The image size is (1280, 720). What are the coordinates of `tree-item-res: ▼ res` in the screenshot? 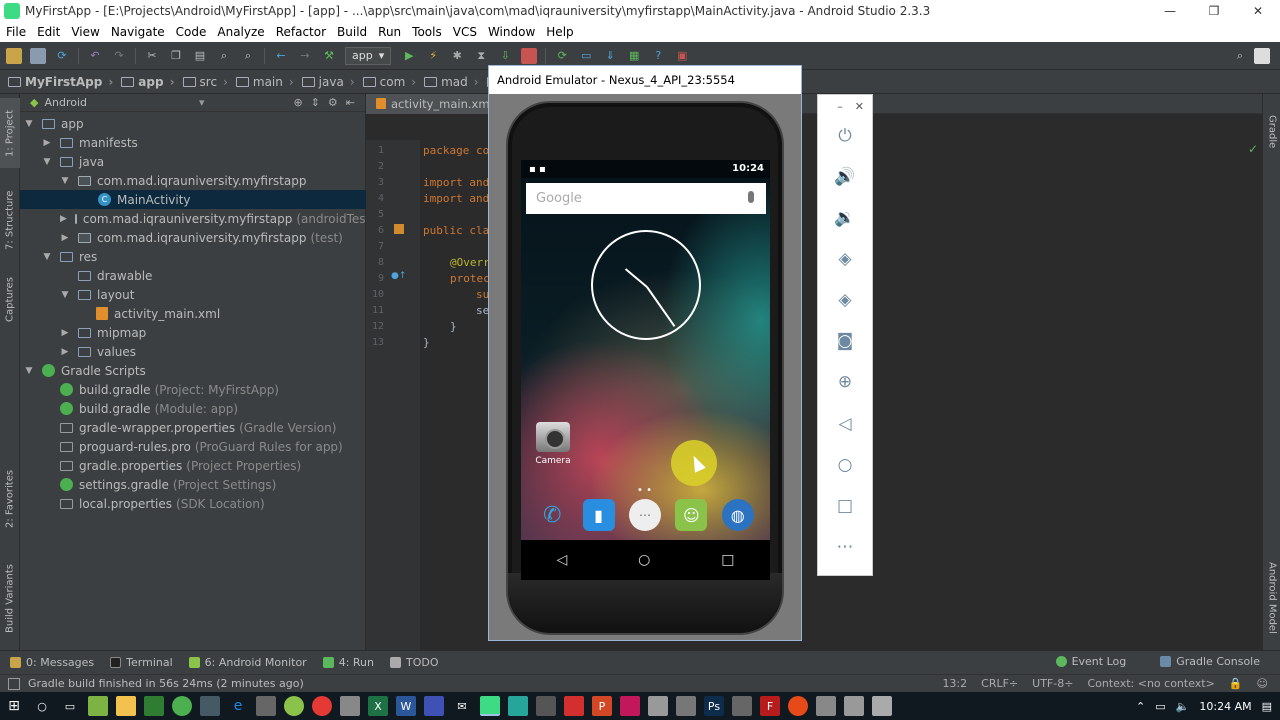 It's located at (193, 256).